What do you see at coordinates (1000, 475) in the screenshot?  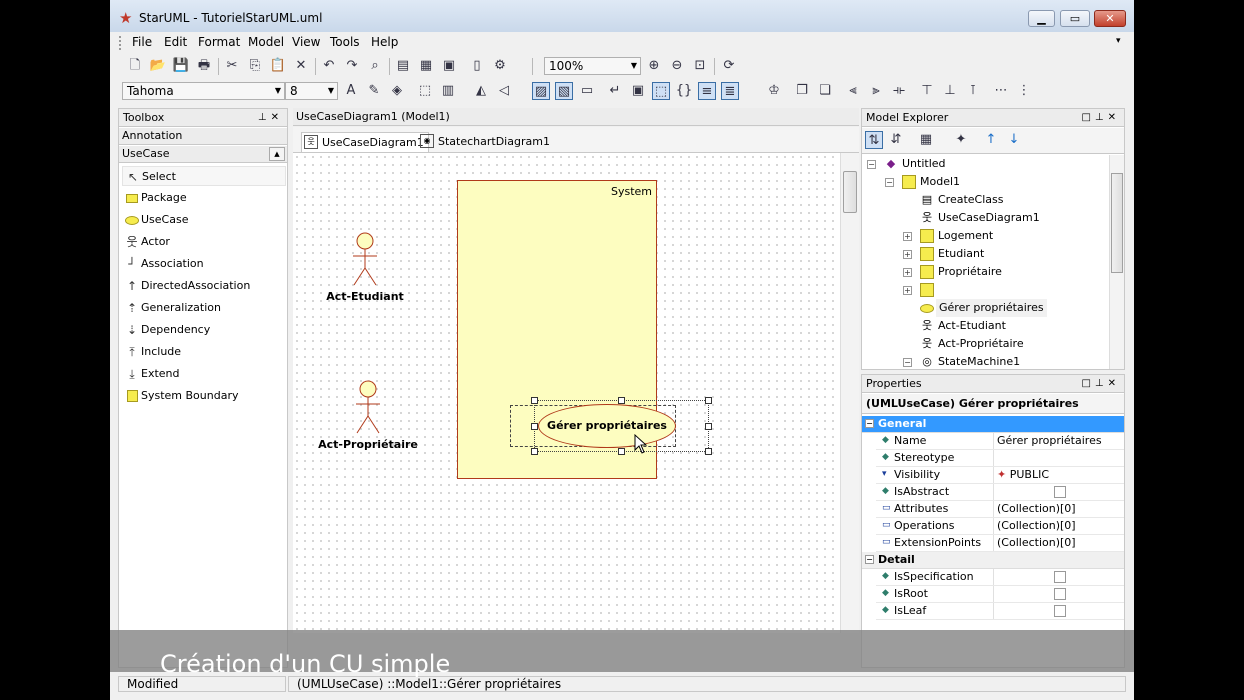 I see `property-row-visibility: ▾ Visibility ✦ PUBLIC` at bounding box center [1000, 475].